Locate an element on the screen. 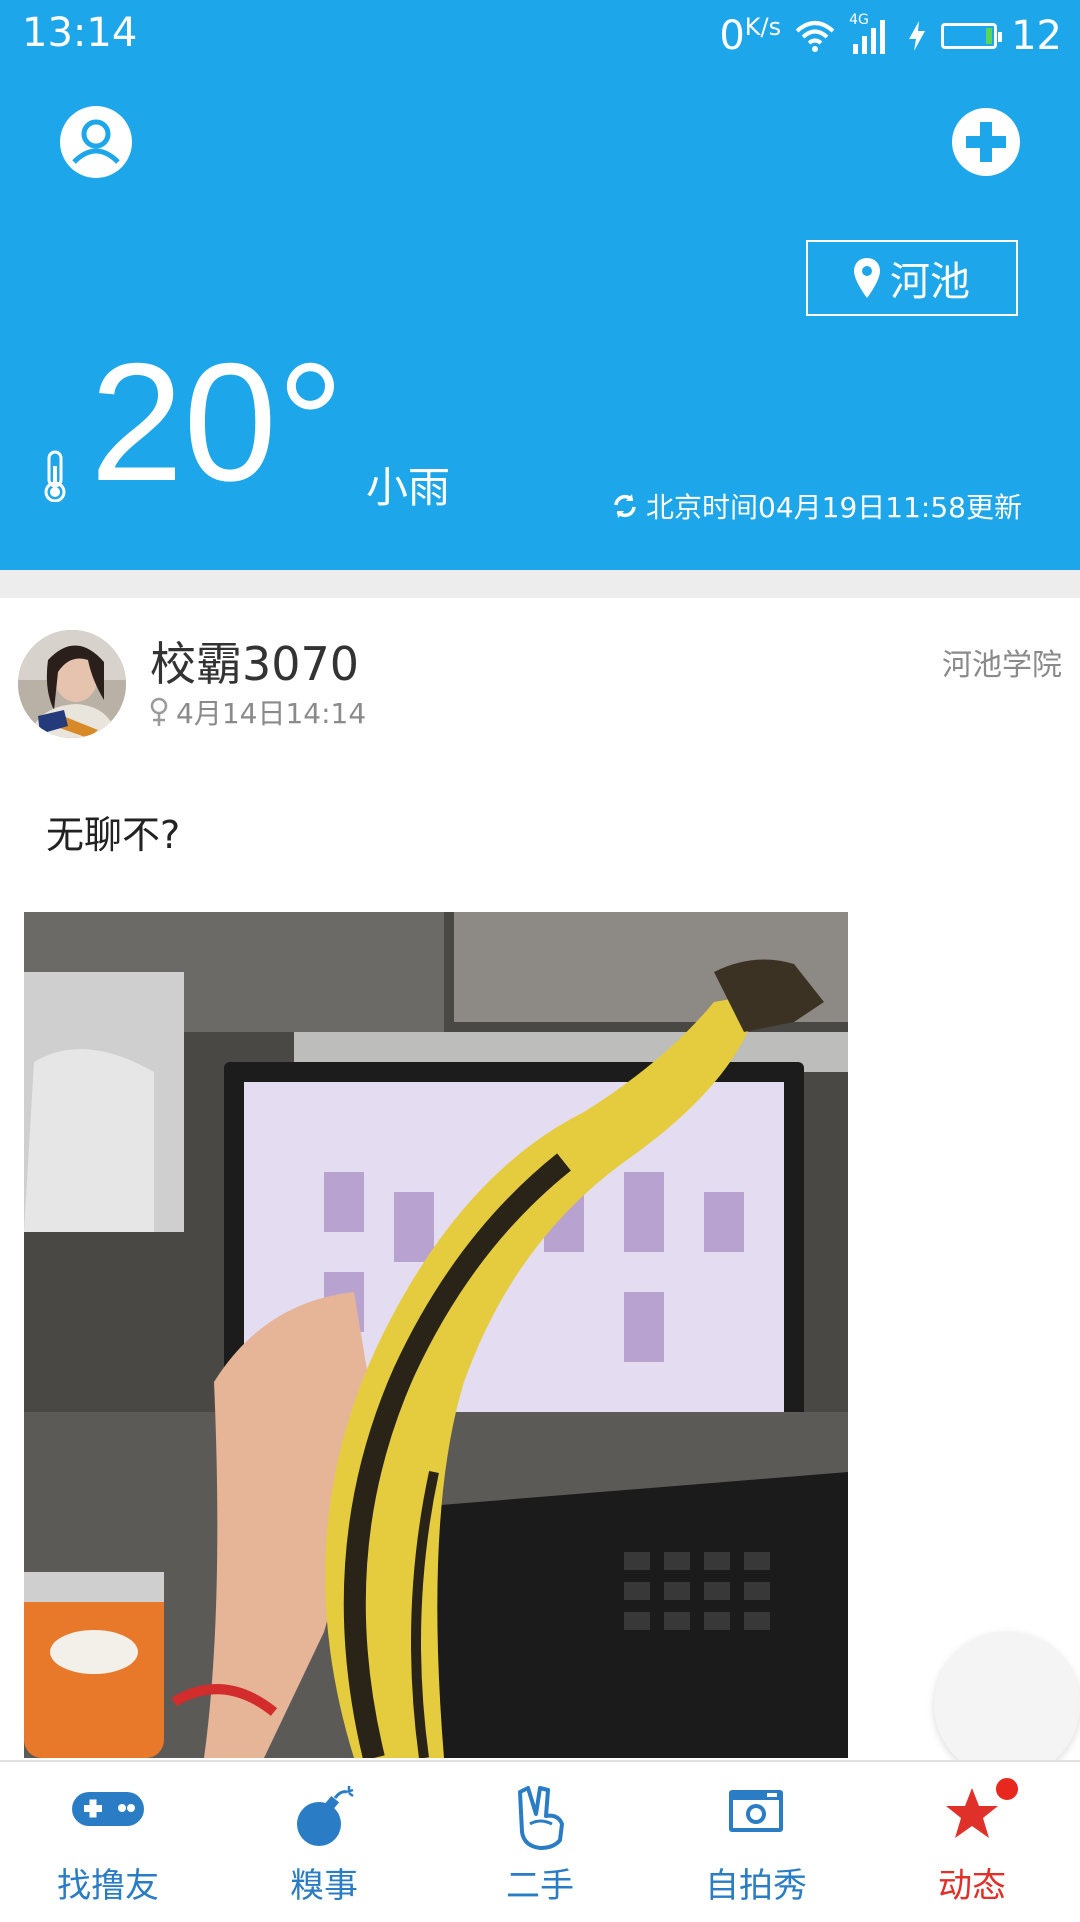 The height and width of the screenshot is (1922, 1080). nav-item-secondhand: 二手 is located at coordinates (540, 1842).